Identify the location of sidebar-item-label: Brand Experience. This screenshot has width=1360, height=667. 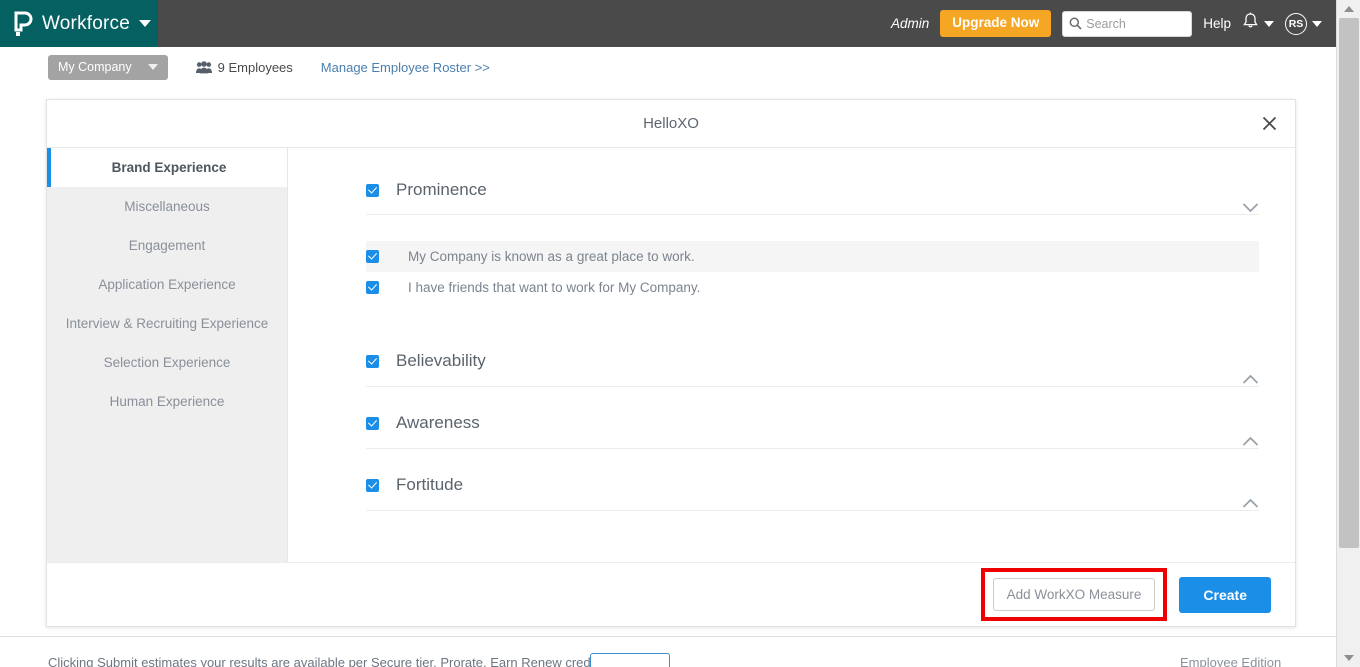
(169, 167).